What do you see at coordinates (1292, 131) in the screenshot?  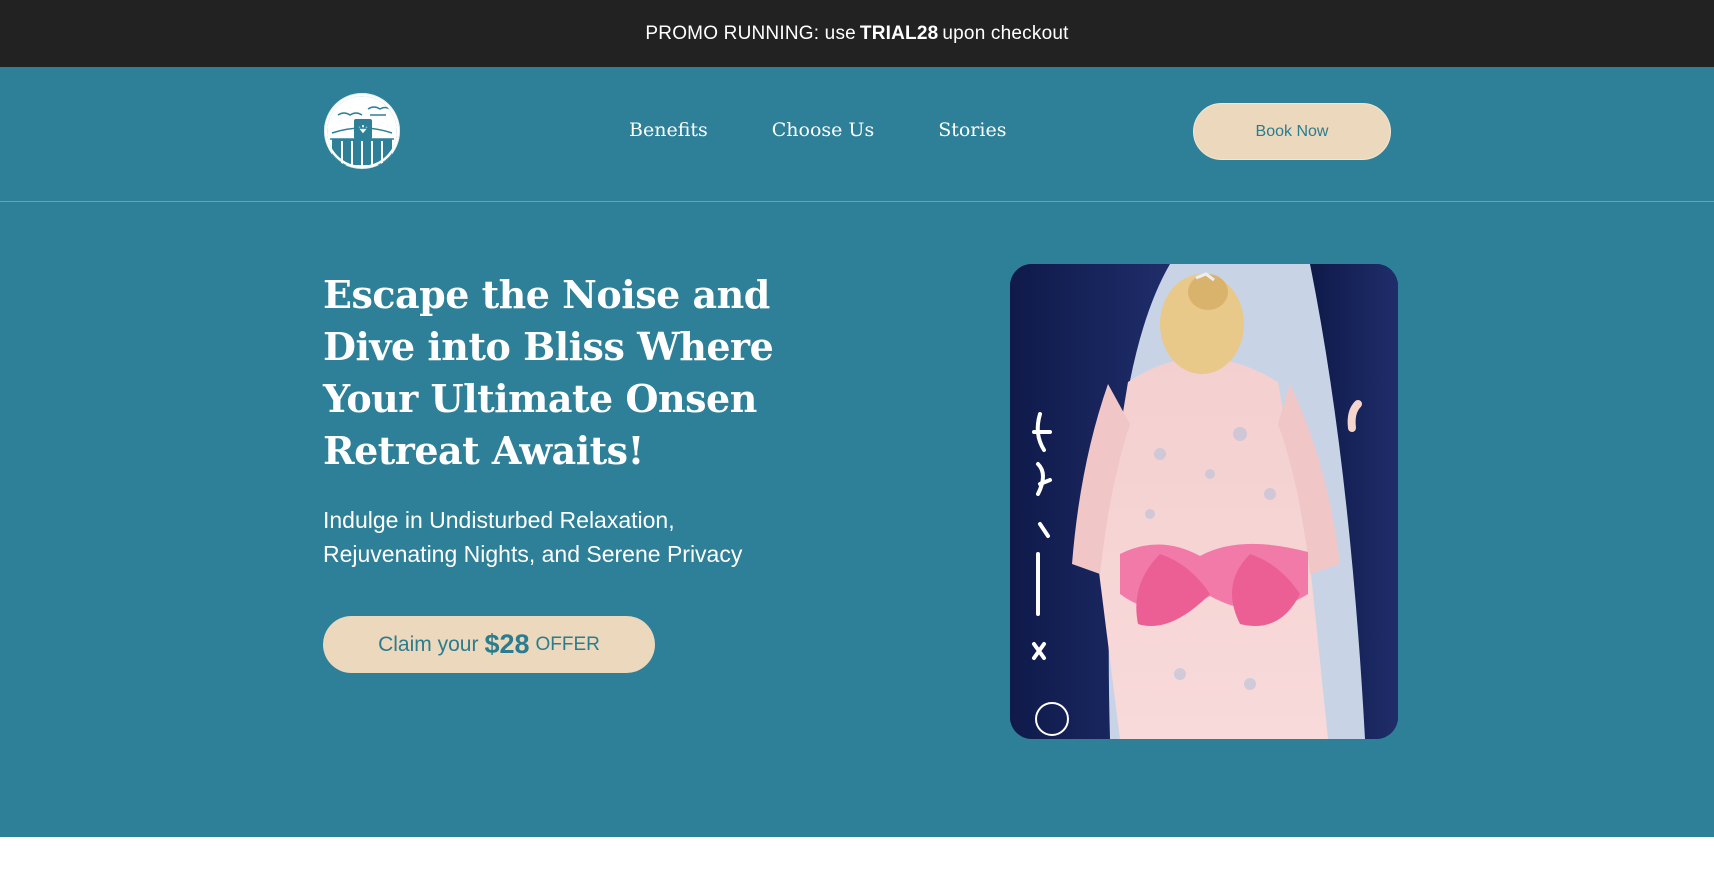 I see `book-now-button: Book Now` at bounding box center [1292, 131].